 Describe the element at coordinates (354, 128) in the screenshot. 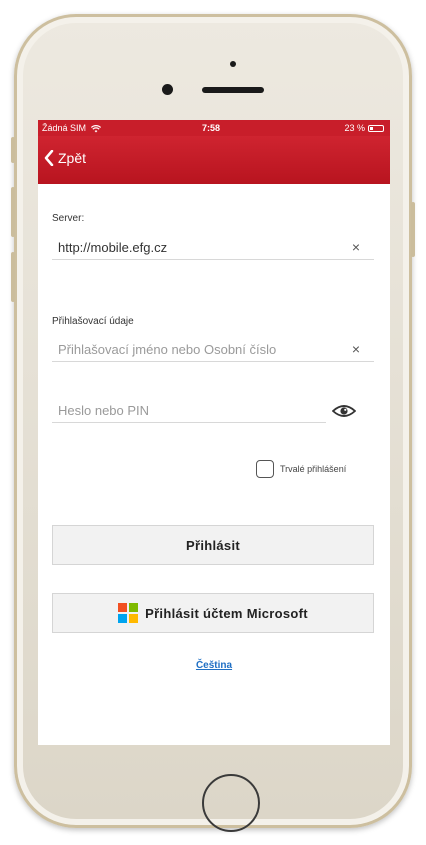

I see `battery-percent: 23 %` at that location.